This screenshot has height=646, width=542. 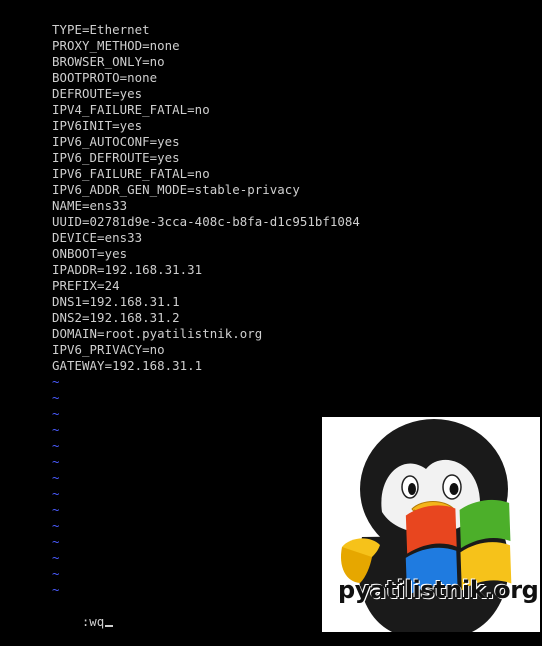 What do you see at coordinates (86, 285) in the screenshot?
I see `file-line: PREFIX=24` at bounding box center [86, 285].